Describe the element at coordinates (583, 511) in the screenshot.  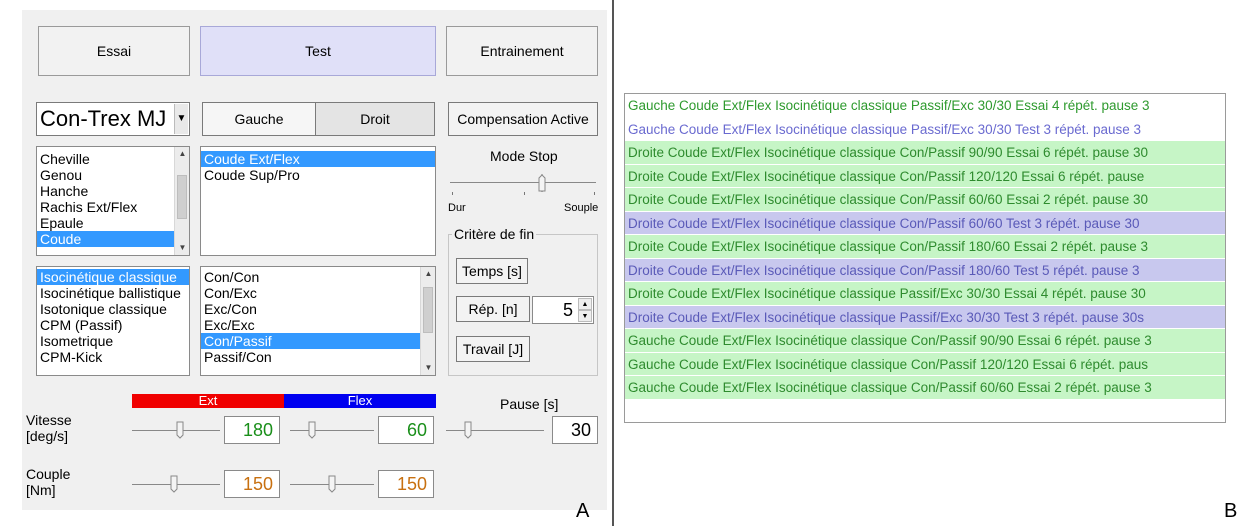
I see `panel-label-a: A` at that location.